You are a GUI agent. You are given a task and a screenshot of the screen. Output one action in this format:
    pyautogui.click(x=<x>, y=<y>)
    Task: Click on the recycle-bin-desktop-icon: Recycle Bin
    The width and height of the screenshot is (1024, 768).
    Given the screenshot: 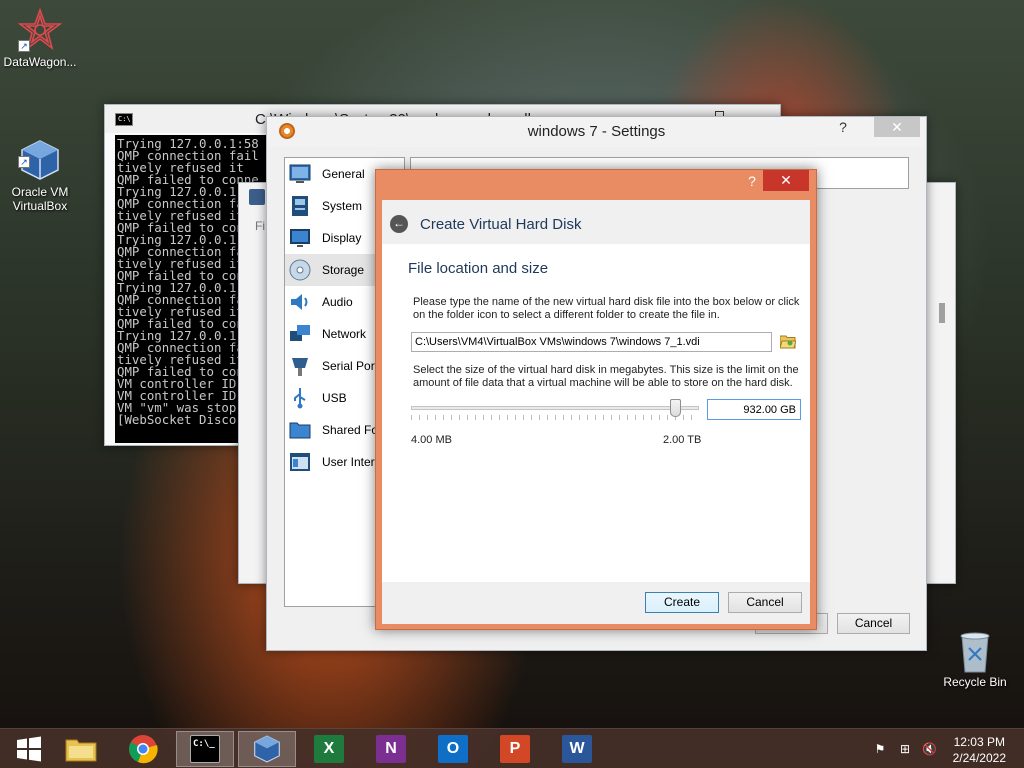 What is the action you would take?
    pyautogui.click(x=975, y=658)
    